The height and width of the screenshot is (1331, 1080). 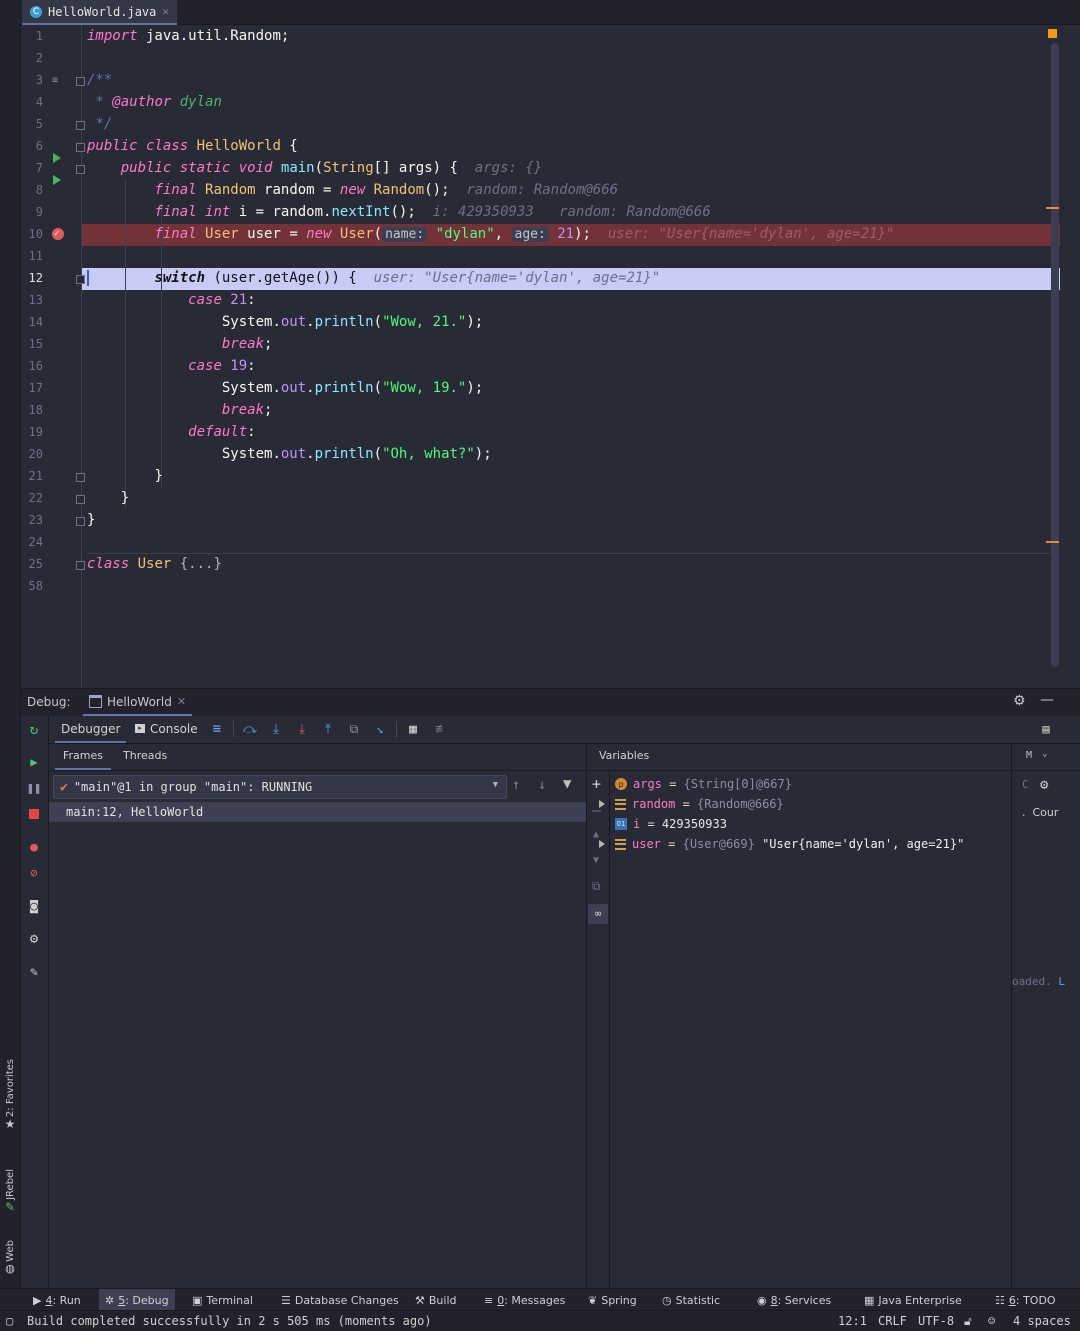 What do you see at coordinates (138, 702) in the screenshot?
I see `debug-session-tab: HelloWorld ✕` at bounding box center [138, 702].